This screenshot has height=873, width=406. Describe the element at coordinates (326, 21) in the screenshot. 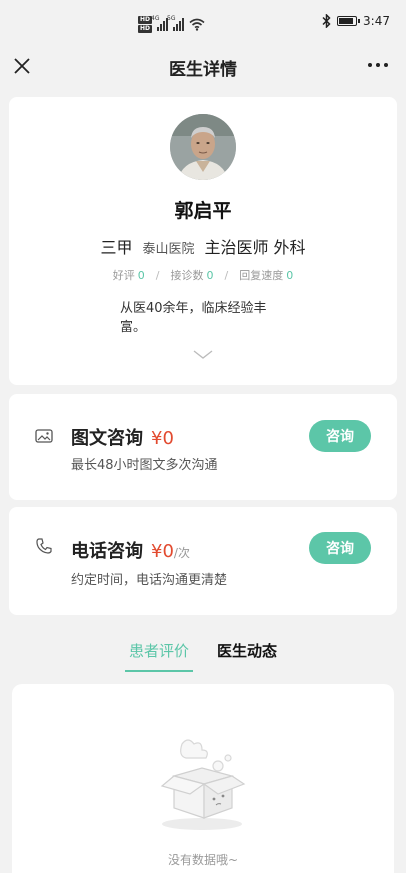

I see `bluetooth-icon` at that location.